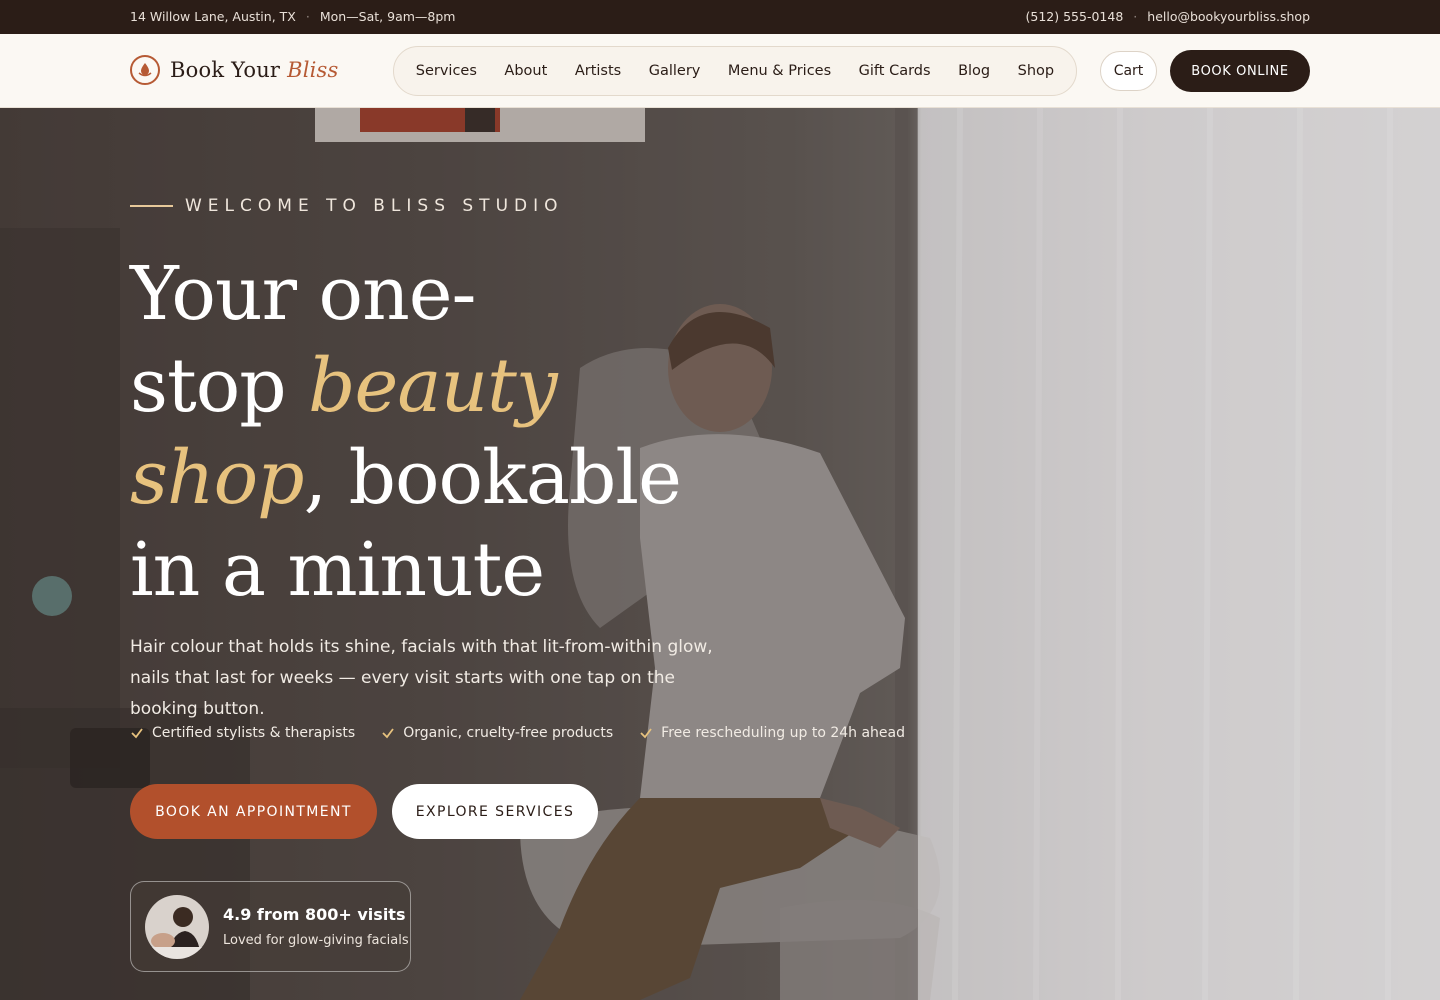 The height and width of the screenshot is (1000, 1440). Describe the element at coordinates (387, 16) in the screenshot. I see `hours-text: Mon—Sat, 9am—8pm` at that location.